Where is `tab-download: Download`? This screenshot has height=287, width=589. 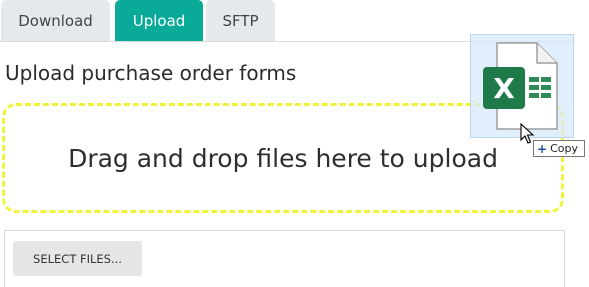
tab-download: Download is located at coordinates (55, 21).